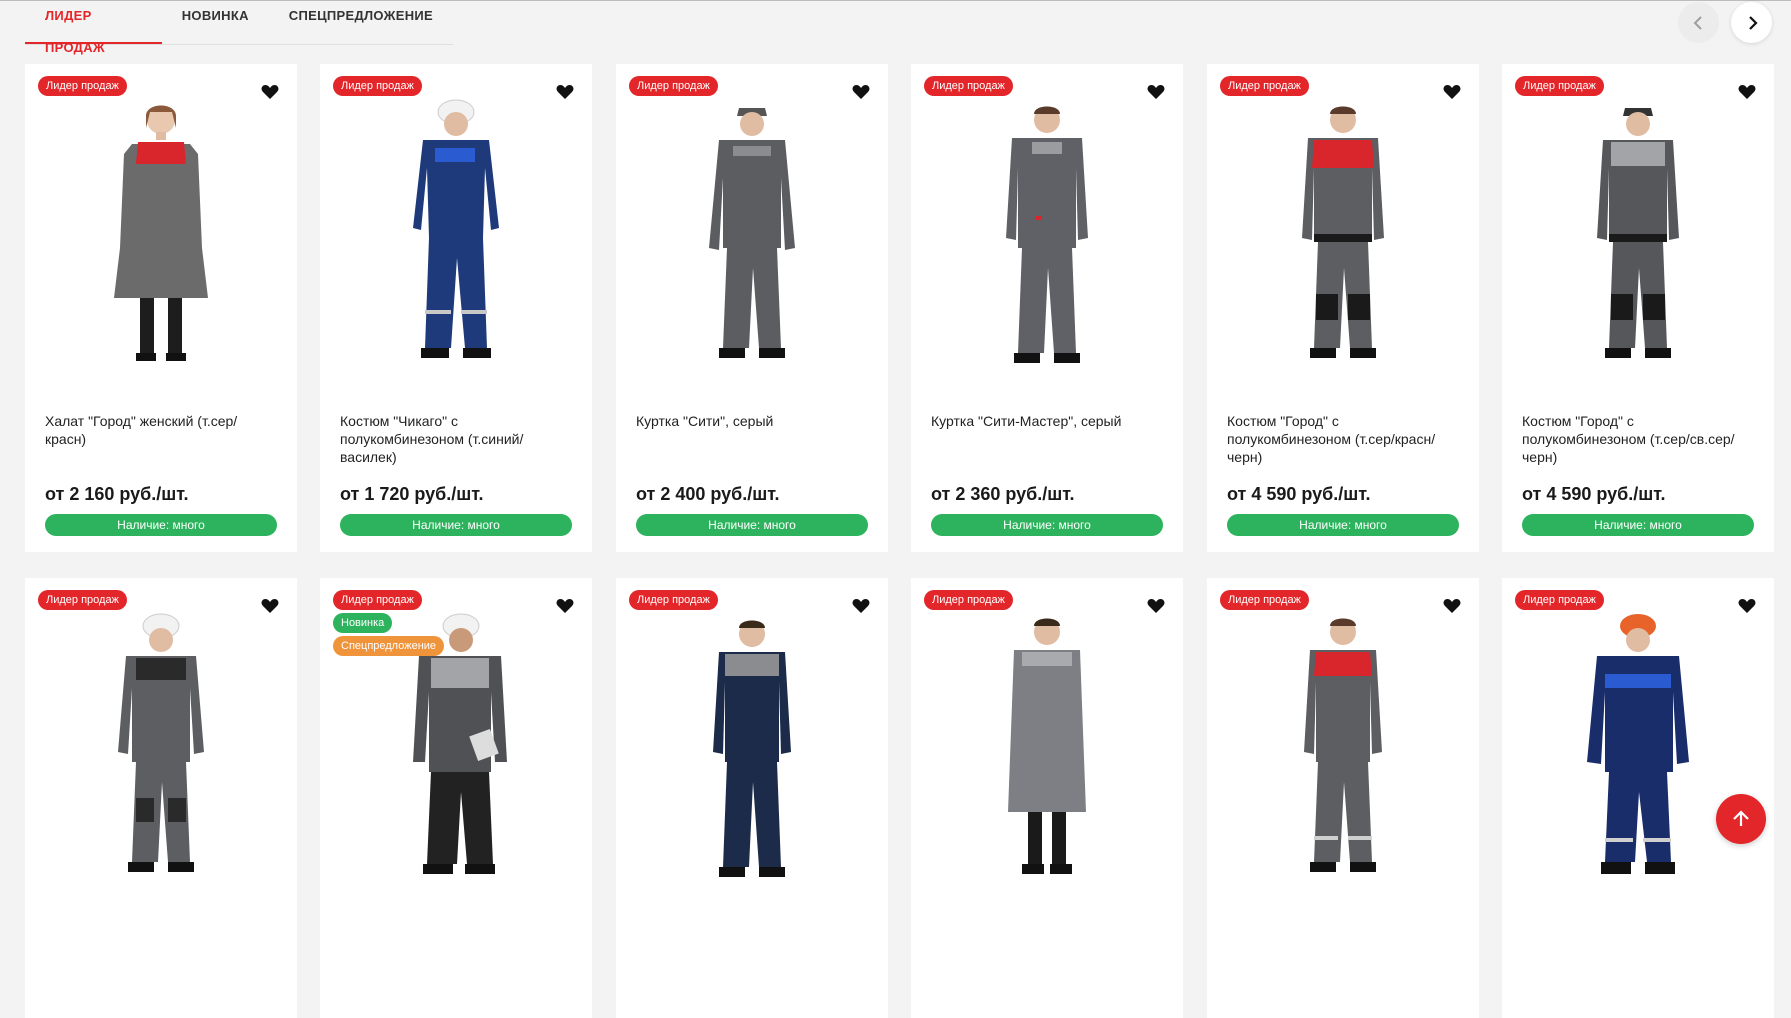 The image size is (1791, 1018). I want to click on new-badge: Новинка, so click(363, 623).